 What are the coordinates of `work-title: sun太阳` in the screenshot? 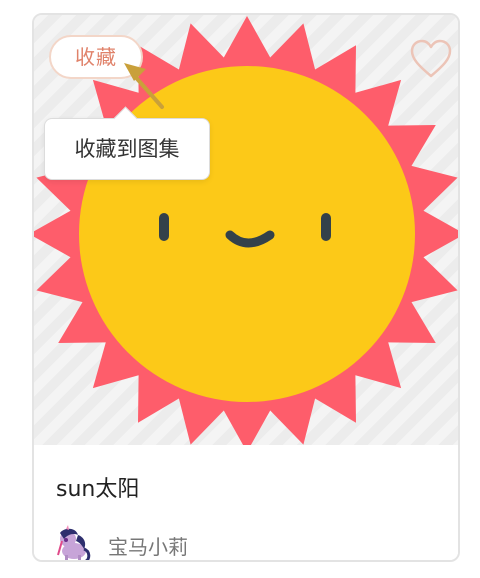 It's located at (97, 487).